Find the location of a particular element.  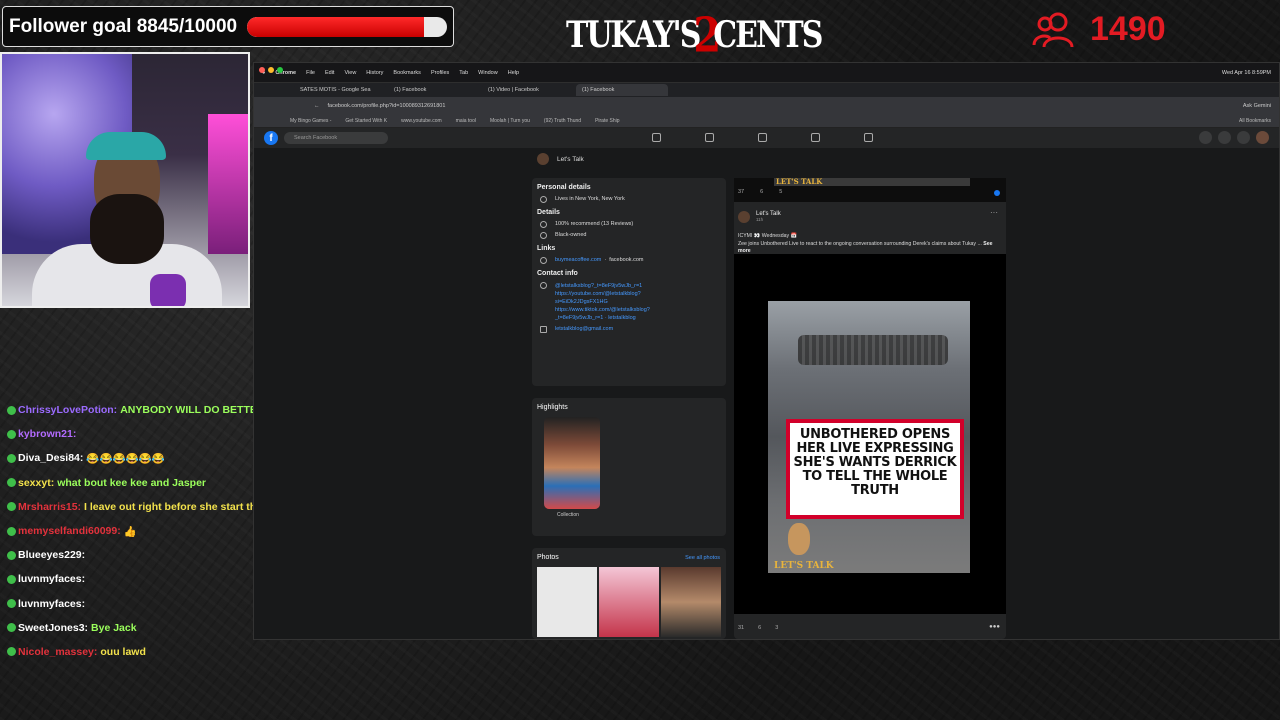

menu-grid-icon is located at coordinates (1205, 137).